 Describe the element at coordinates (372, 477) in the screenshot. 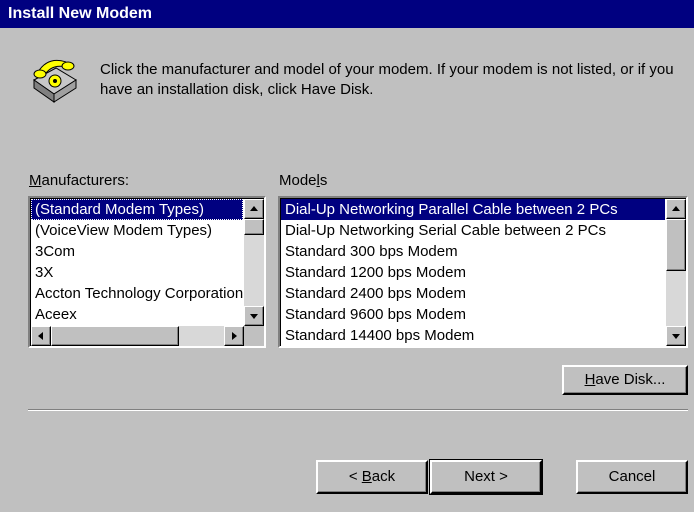

I see `back-button: < Back` at that location.